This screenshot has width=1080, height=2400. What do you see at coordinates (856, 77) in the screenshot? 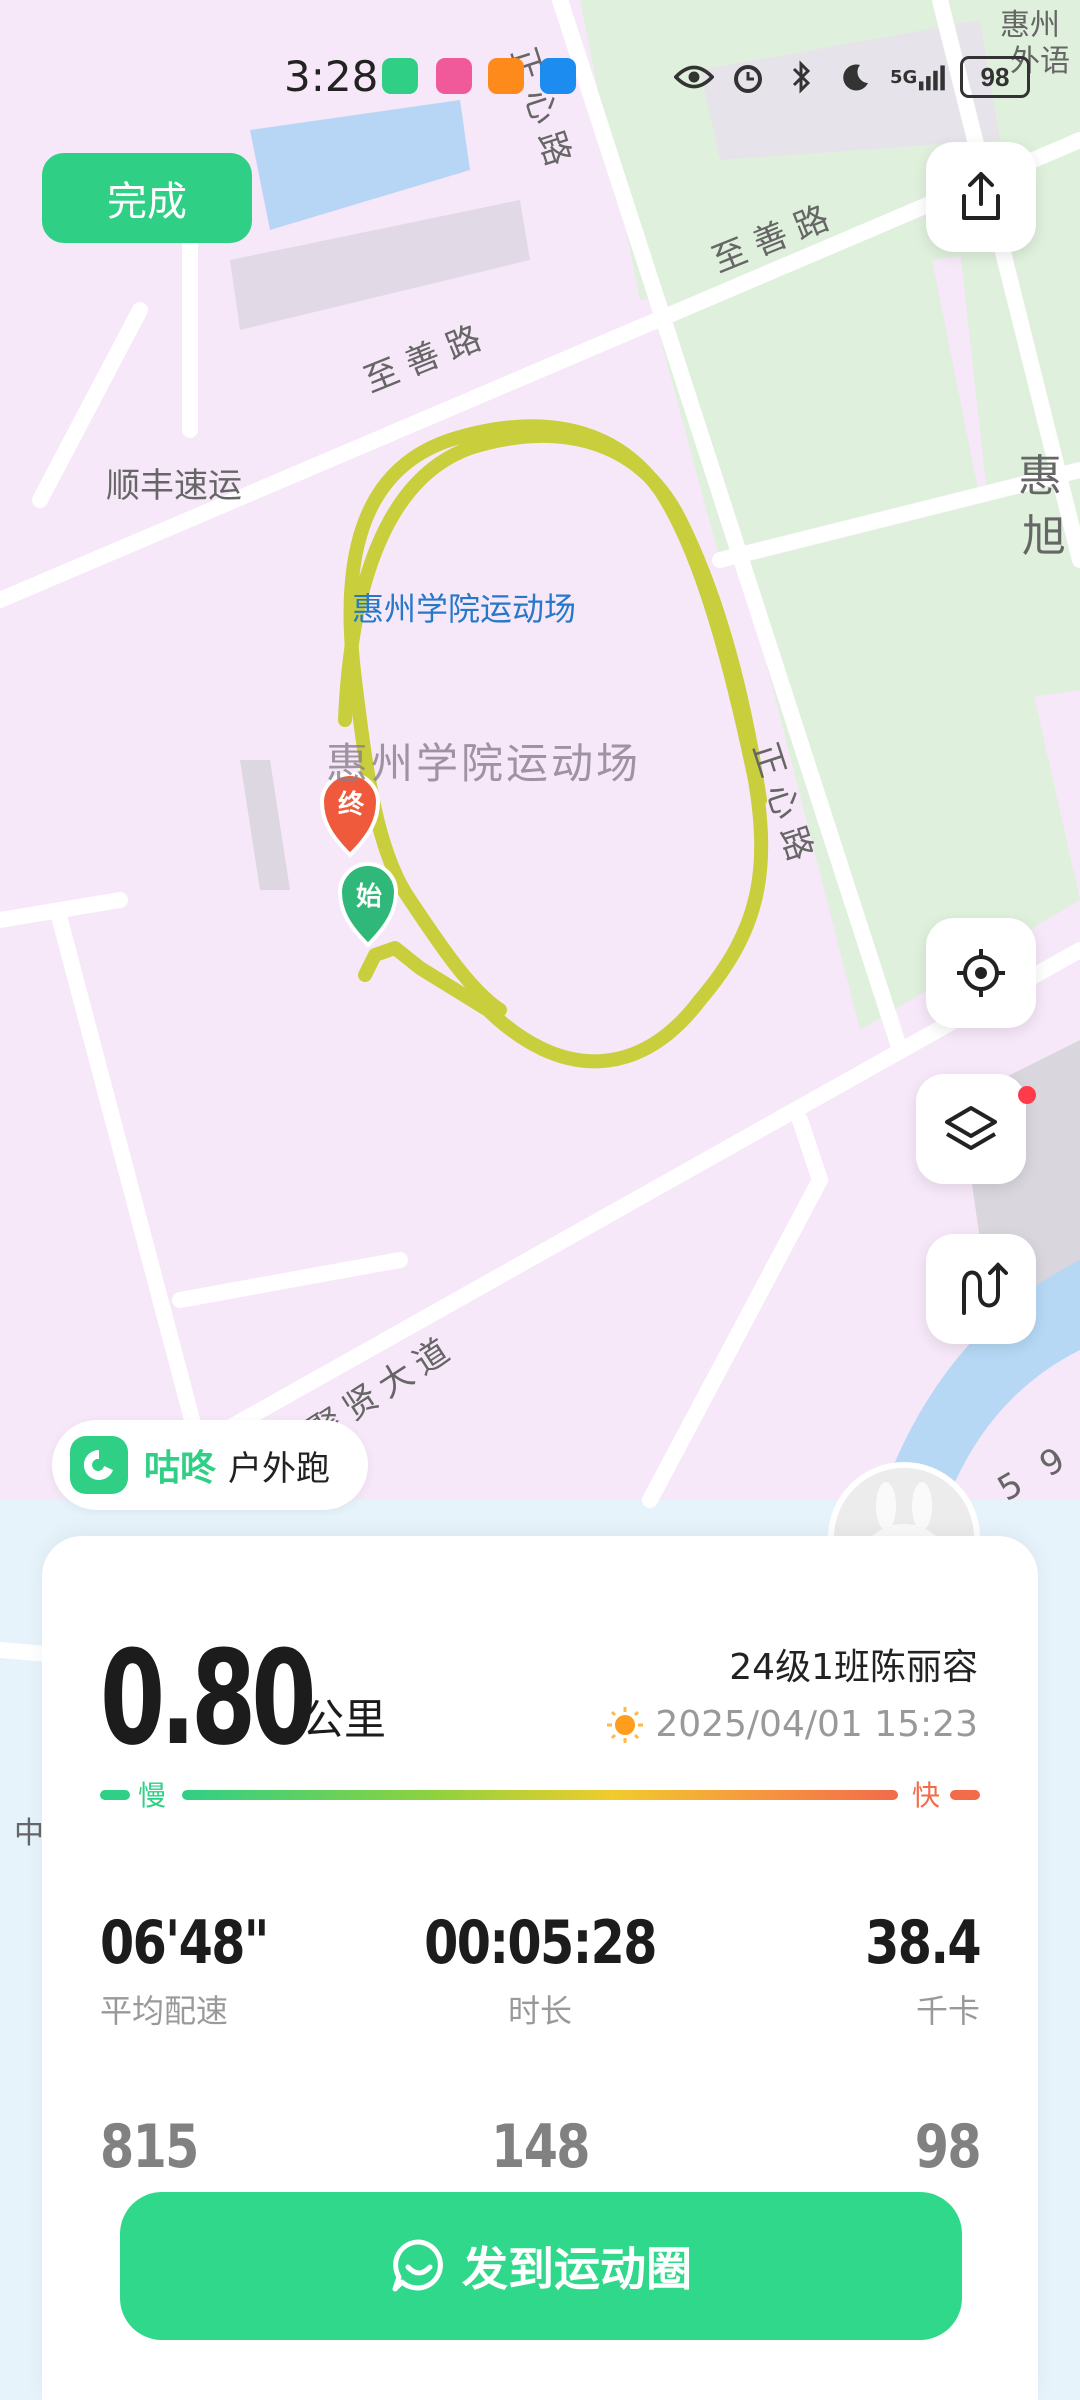
I see `moon-icon` at bounding box center [856, 77].